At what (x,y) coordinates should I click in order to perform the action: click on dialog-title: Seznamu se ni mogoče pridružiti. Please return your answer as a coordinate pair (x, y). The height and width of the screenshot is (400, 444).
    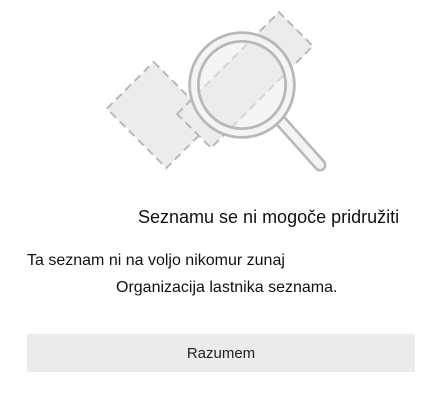
    Looking at the image, I should click on (269, 217).